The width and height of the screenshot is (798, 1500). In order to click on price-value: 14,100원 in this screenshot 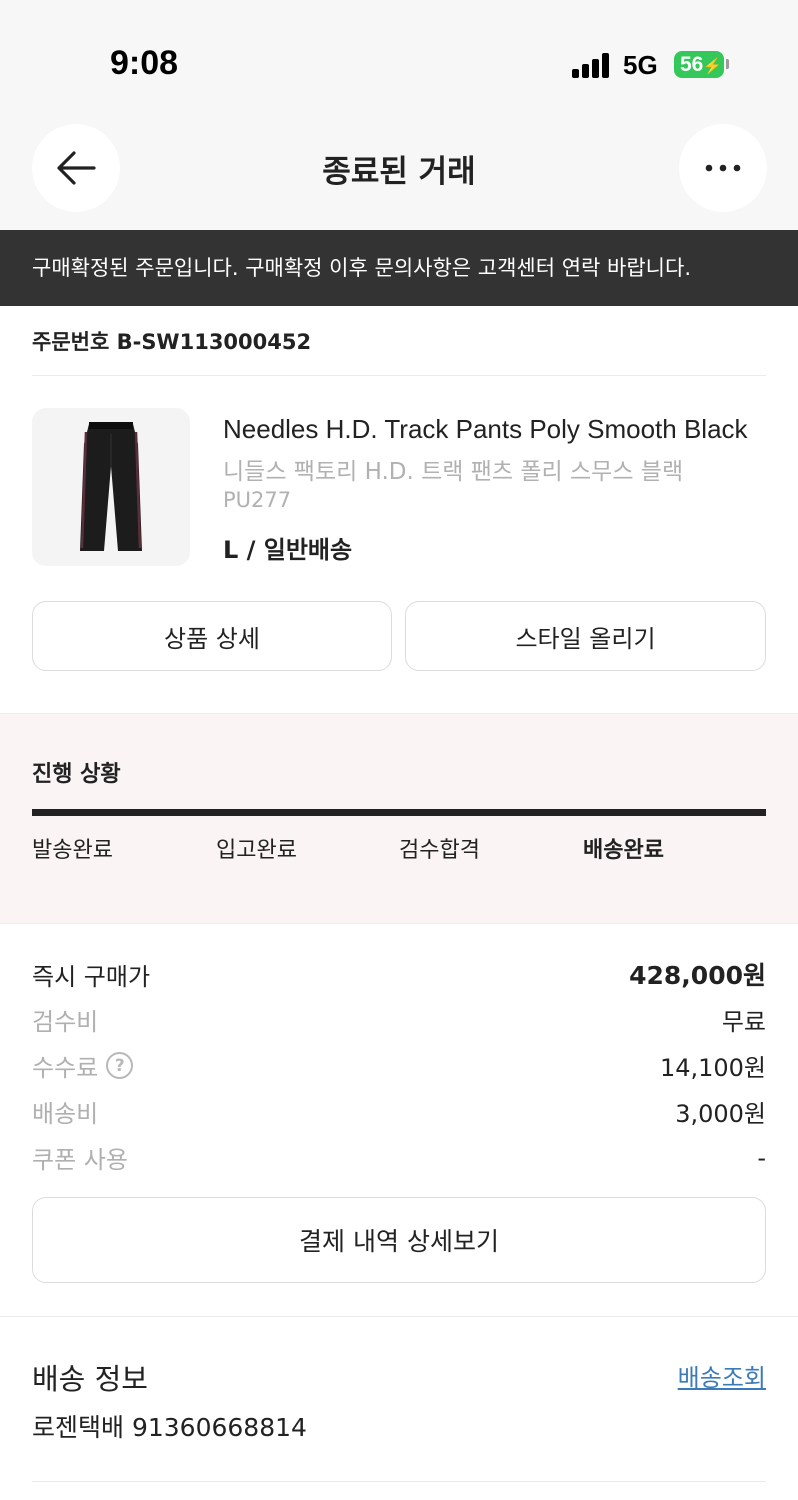, I will do `click(712, 1068)`.